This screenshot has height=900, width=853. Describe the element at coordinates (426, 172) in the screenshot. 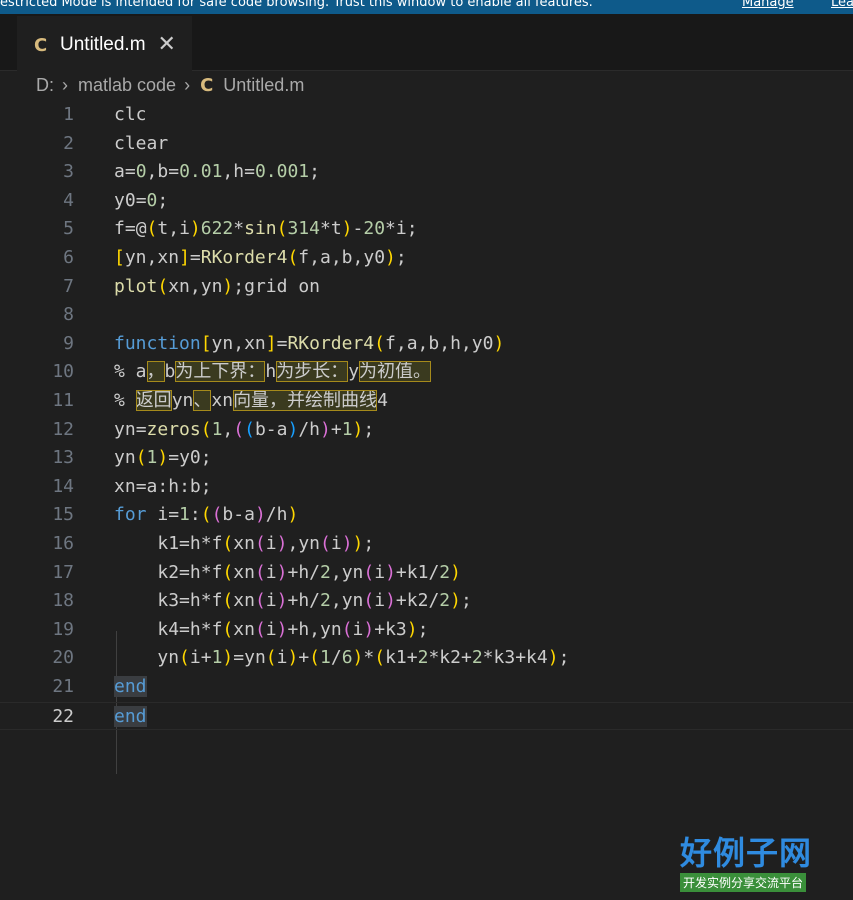

I see `code-line: 3 a=0,b=0.01,h=0.001;` at that location.